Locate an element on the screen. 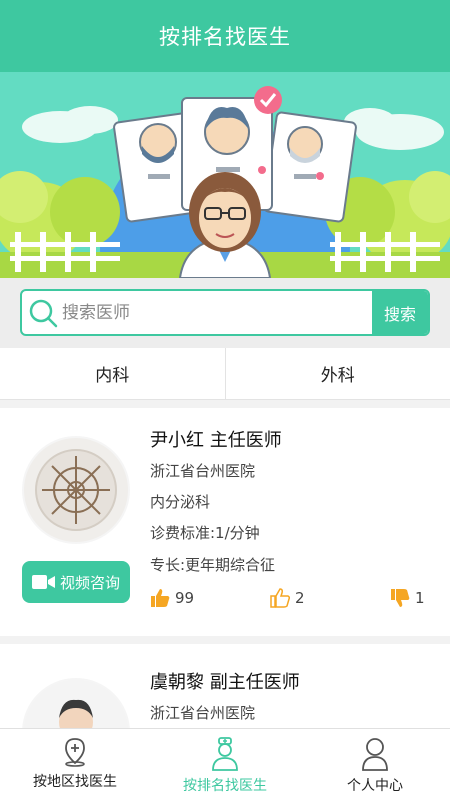  bottom-navigation: 按地区找医生 按排名找医生 个人中心 is located at coordinates (225, 764).